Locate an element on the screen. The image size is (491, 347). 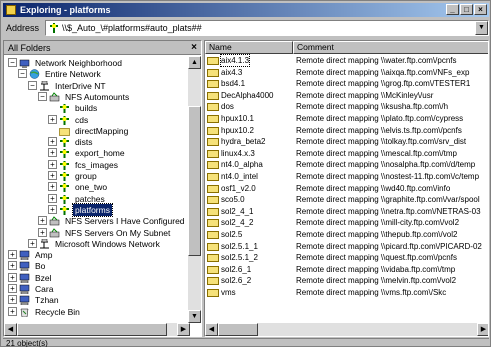
tree-horizontal-scrollbar: ◀ ▶ is located at coordinates (97, 329).